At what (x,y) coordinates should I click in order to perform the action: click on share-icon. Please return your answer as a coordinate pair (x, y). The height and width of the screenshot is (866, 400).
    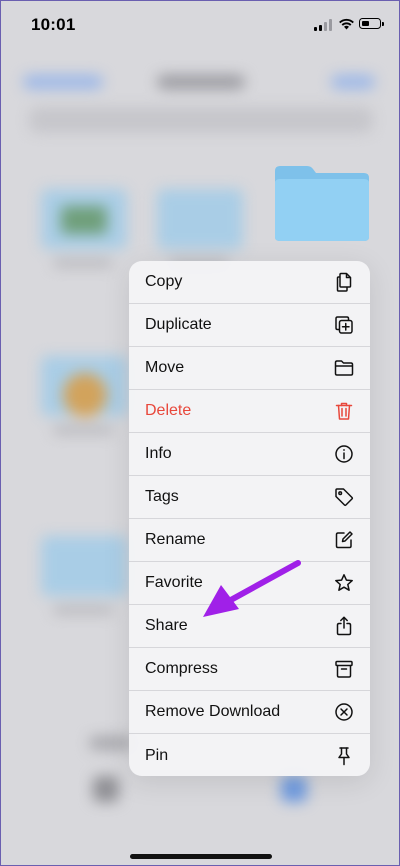
    Looking at the image, I should click on (344, 626).